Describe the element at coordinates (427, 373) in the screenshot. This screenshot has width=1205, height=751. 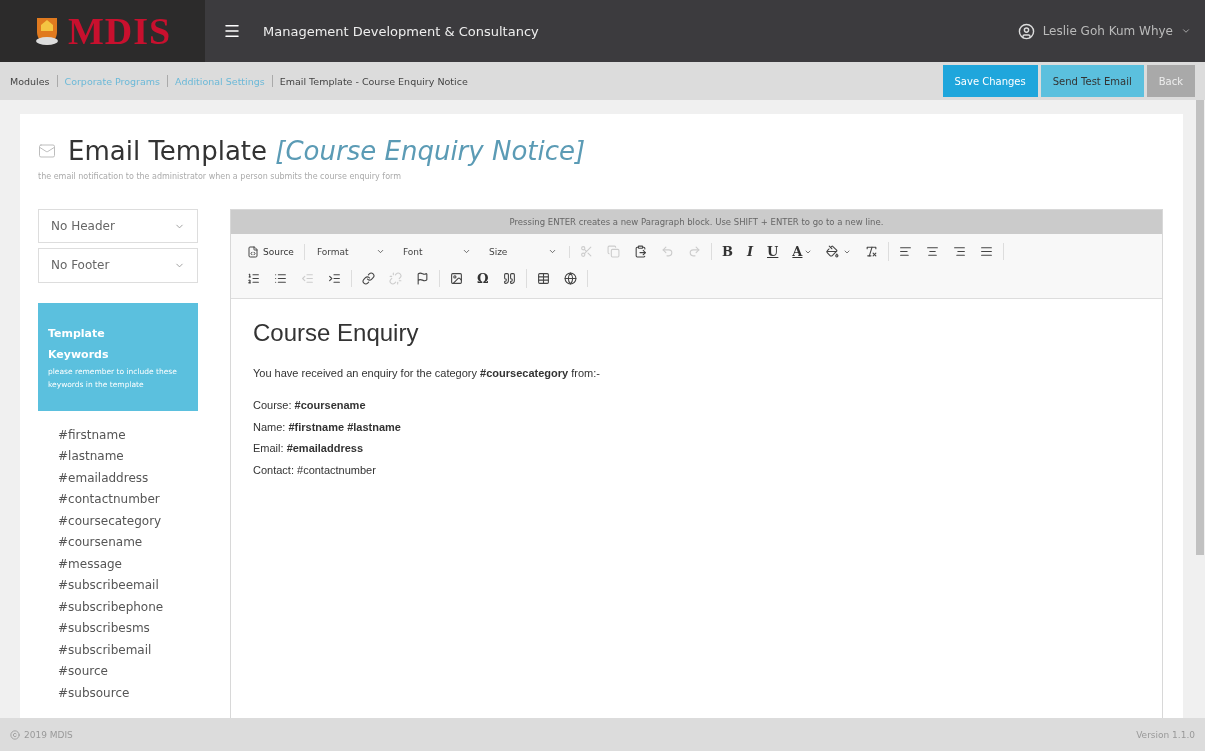
I see `email-paragraph: You have received an enquiry for the category #coursecategory from:-` at that location.